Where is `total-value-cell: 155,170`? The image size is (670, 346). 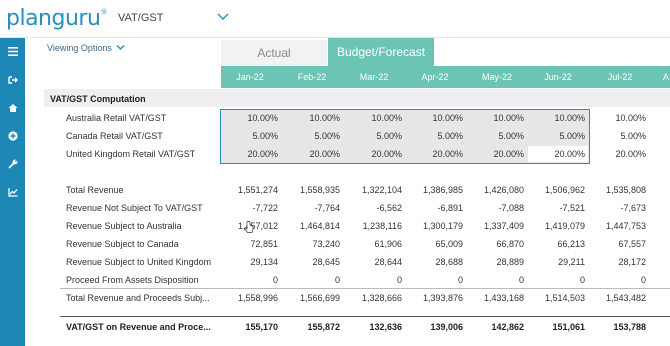 total-value-cell: 155,170 is located at coordinates (249, 327).